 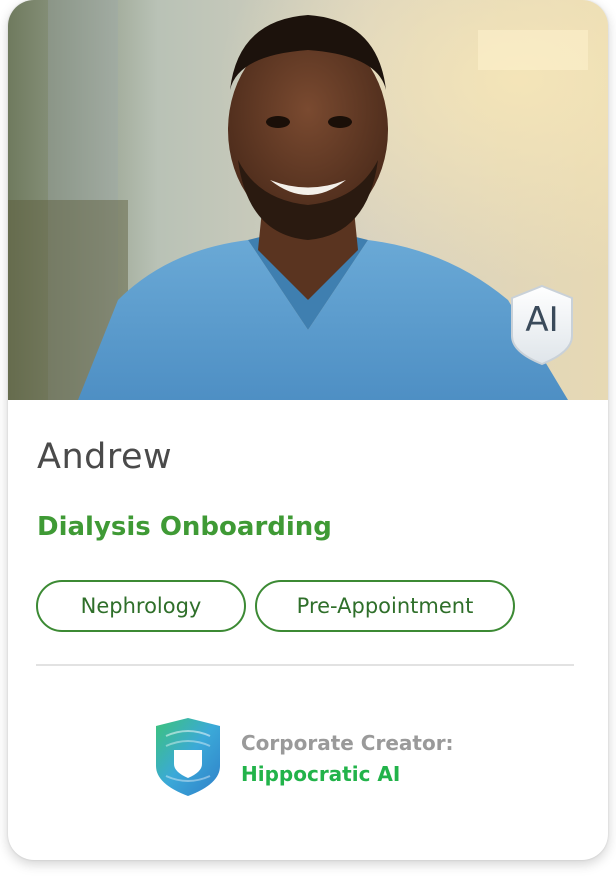 I want to click on creator-name-link: Hippocratic AI, so click(x=320, y=774).